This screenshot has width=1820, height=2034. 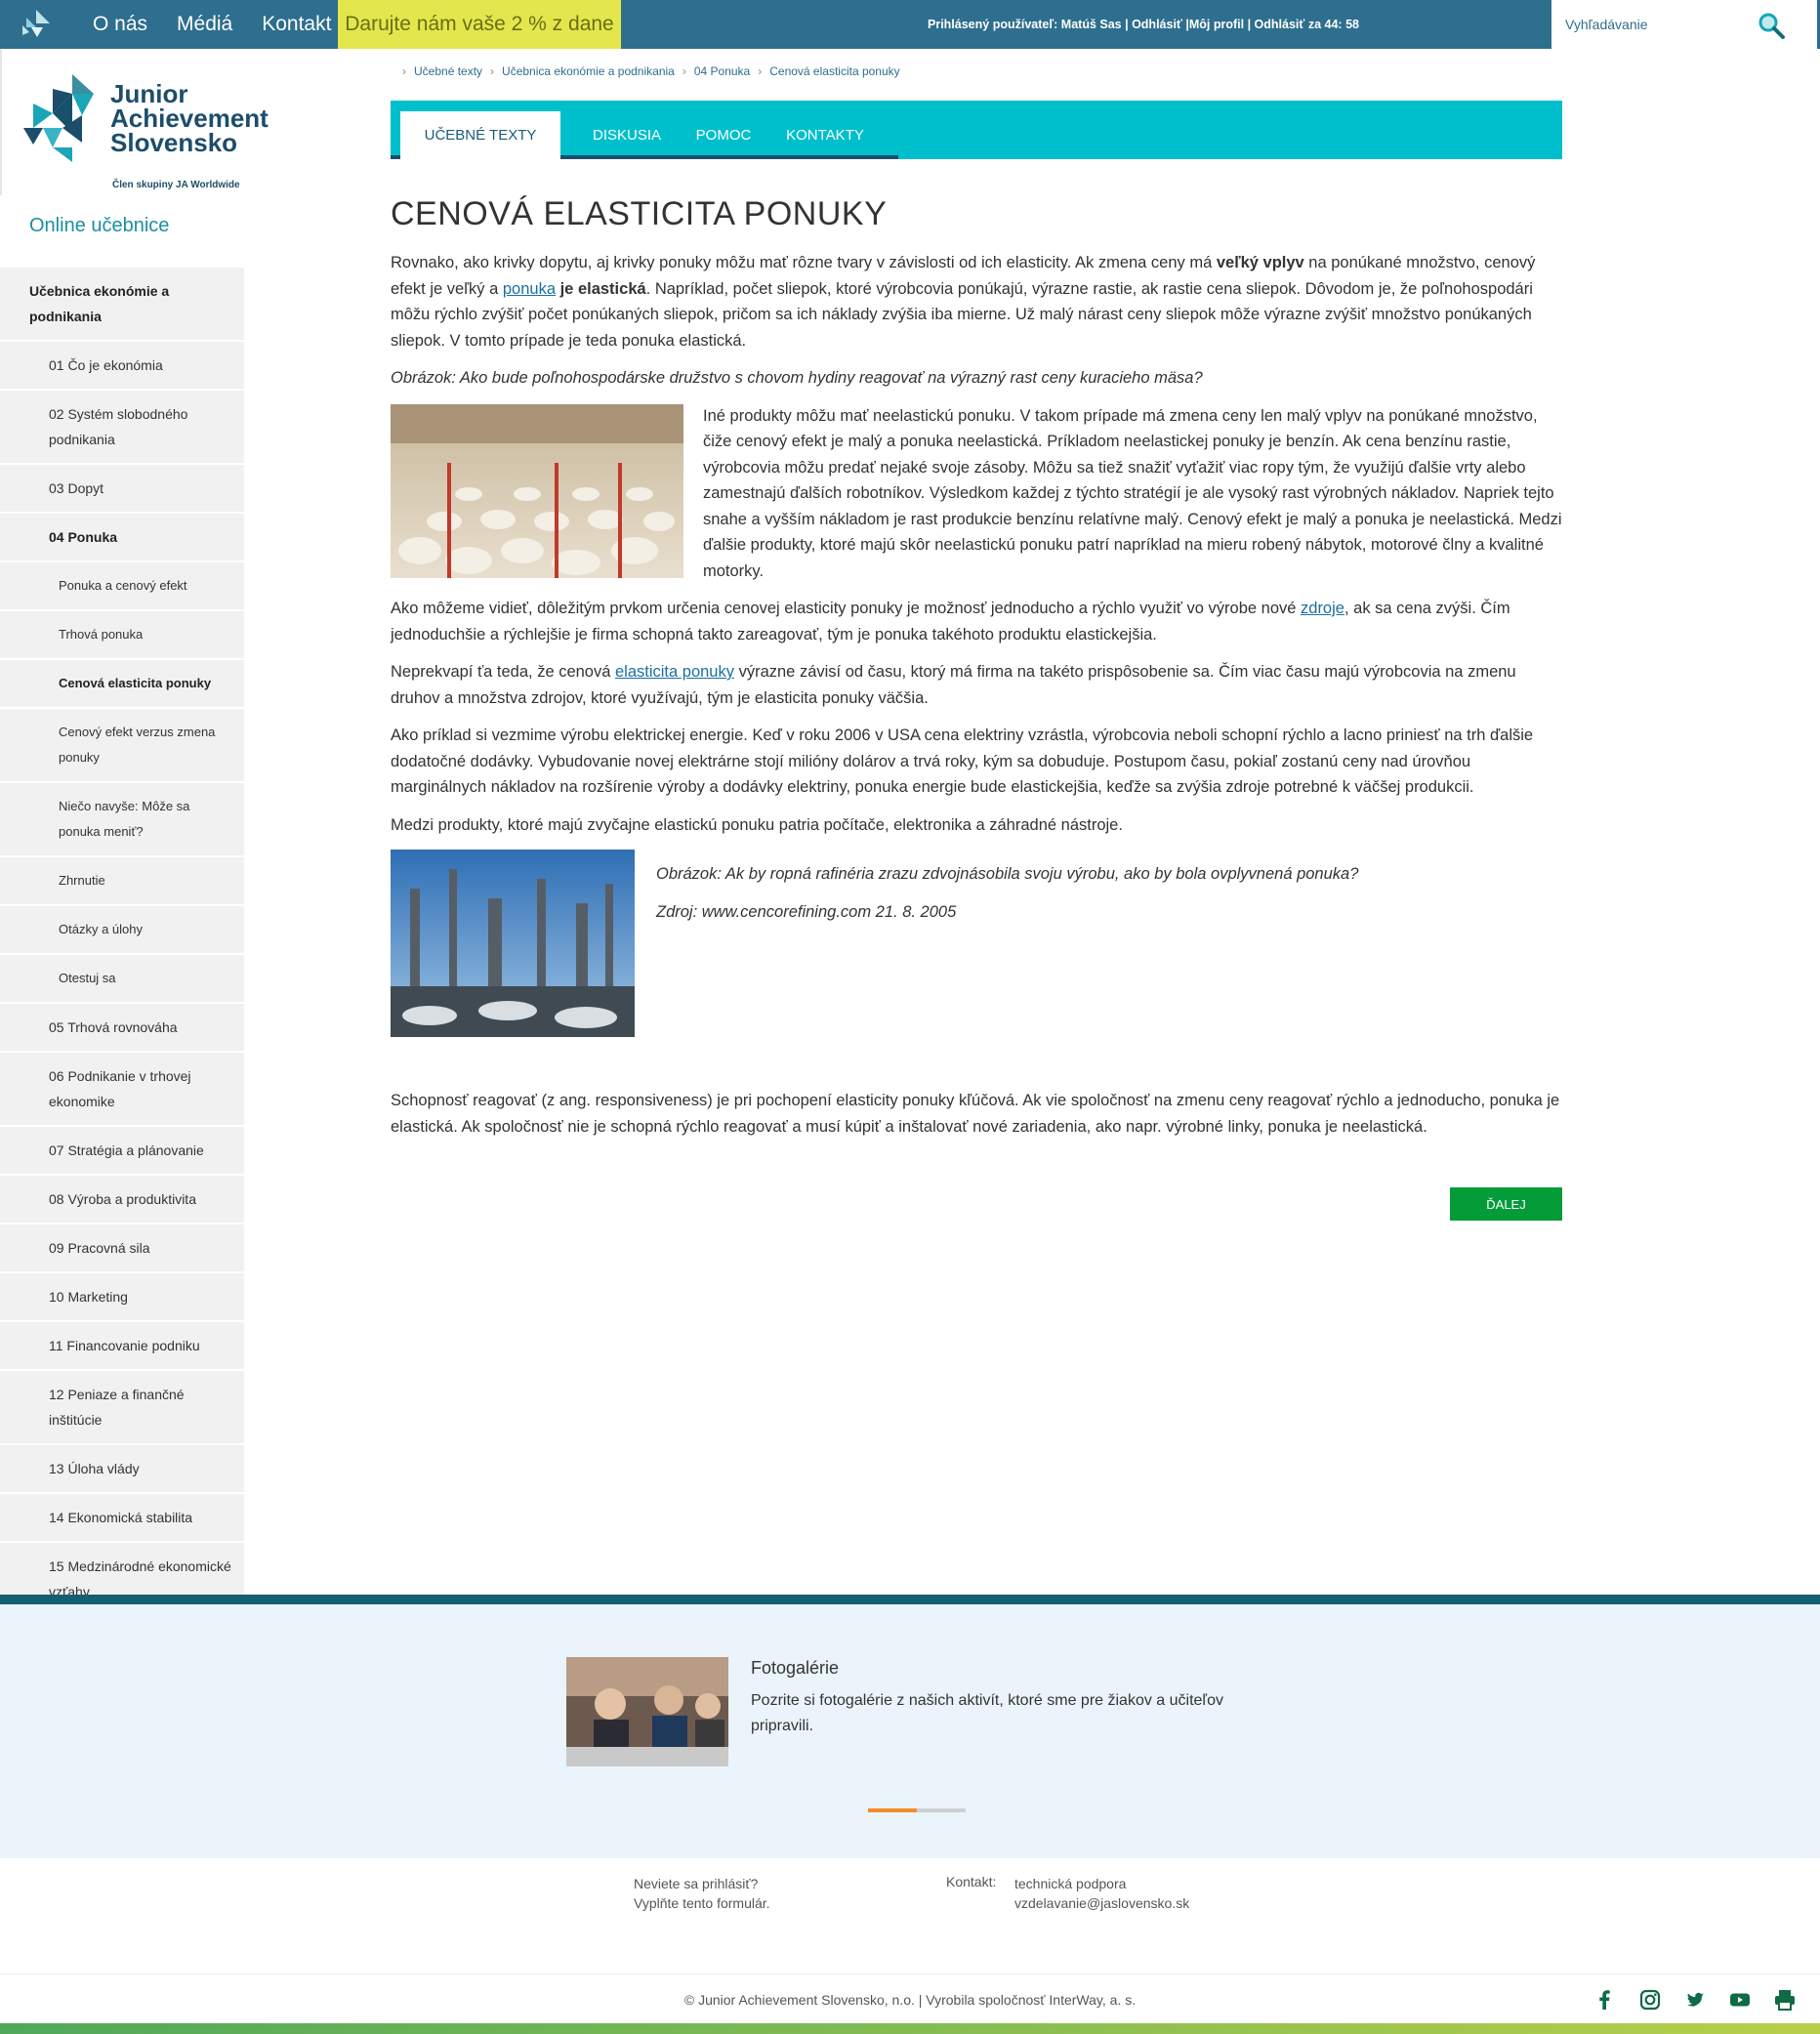 What do you see at coordinates (122, 586) in the screenshot?
I see `sidebar-item: Ponuka a cenový efekt` at bounding box center [122, 586].